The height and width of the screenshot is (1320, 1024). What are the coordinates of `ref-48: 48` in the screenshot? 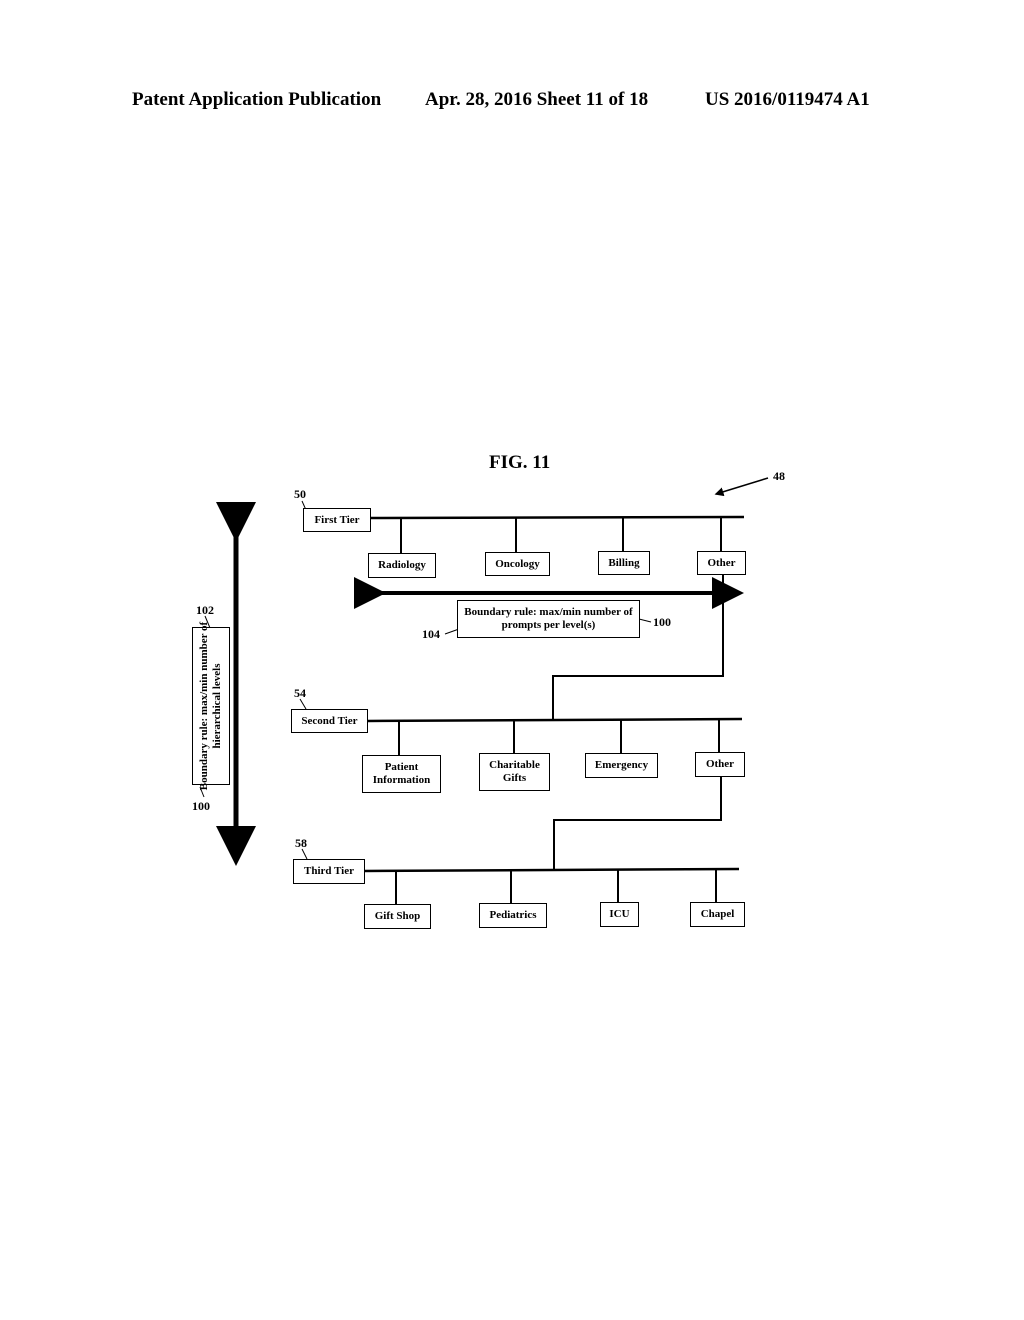 It's located at (779, 476).